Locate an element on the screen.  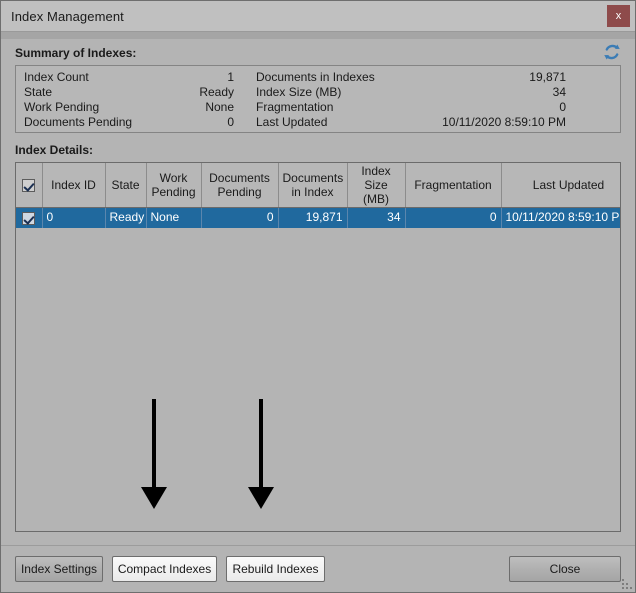
cell-index-size: 34 is located at coordinates (376, 217).